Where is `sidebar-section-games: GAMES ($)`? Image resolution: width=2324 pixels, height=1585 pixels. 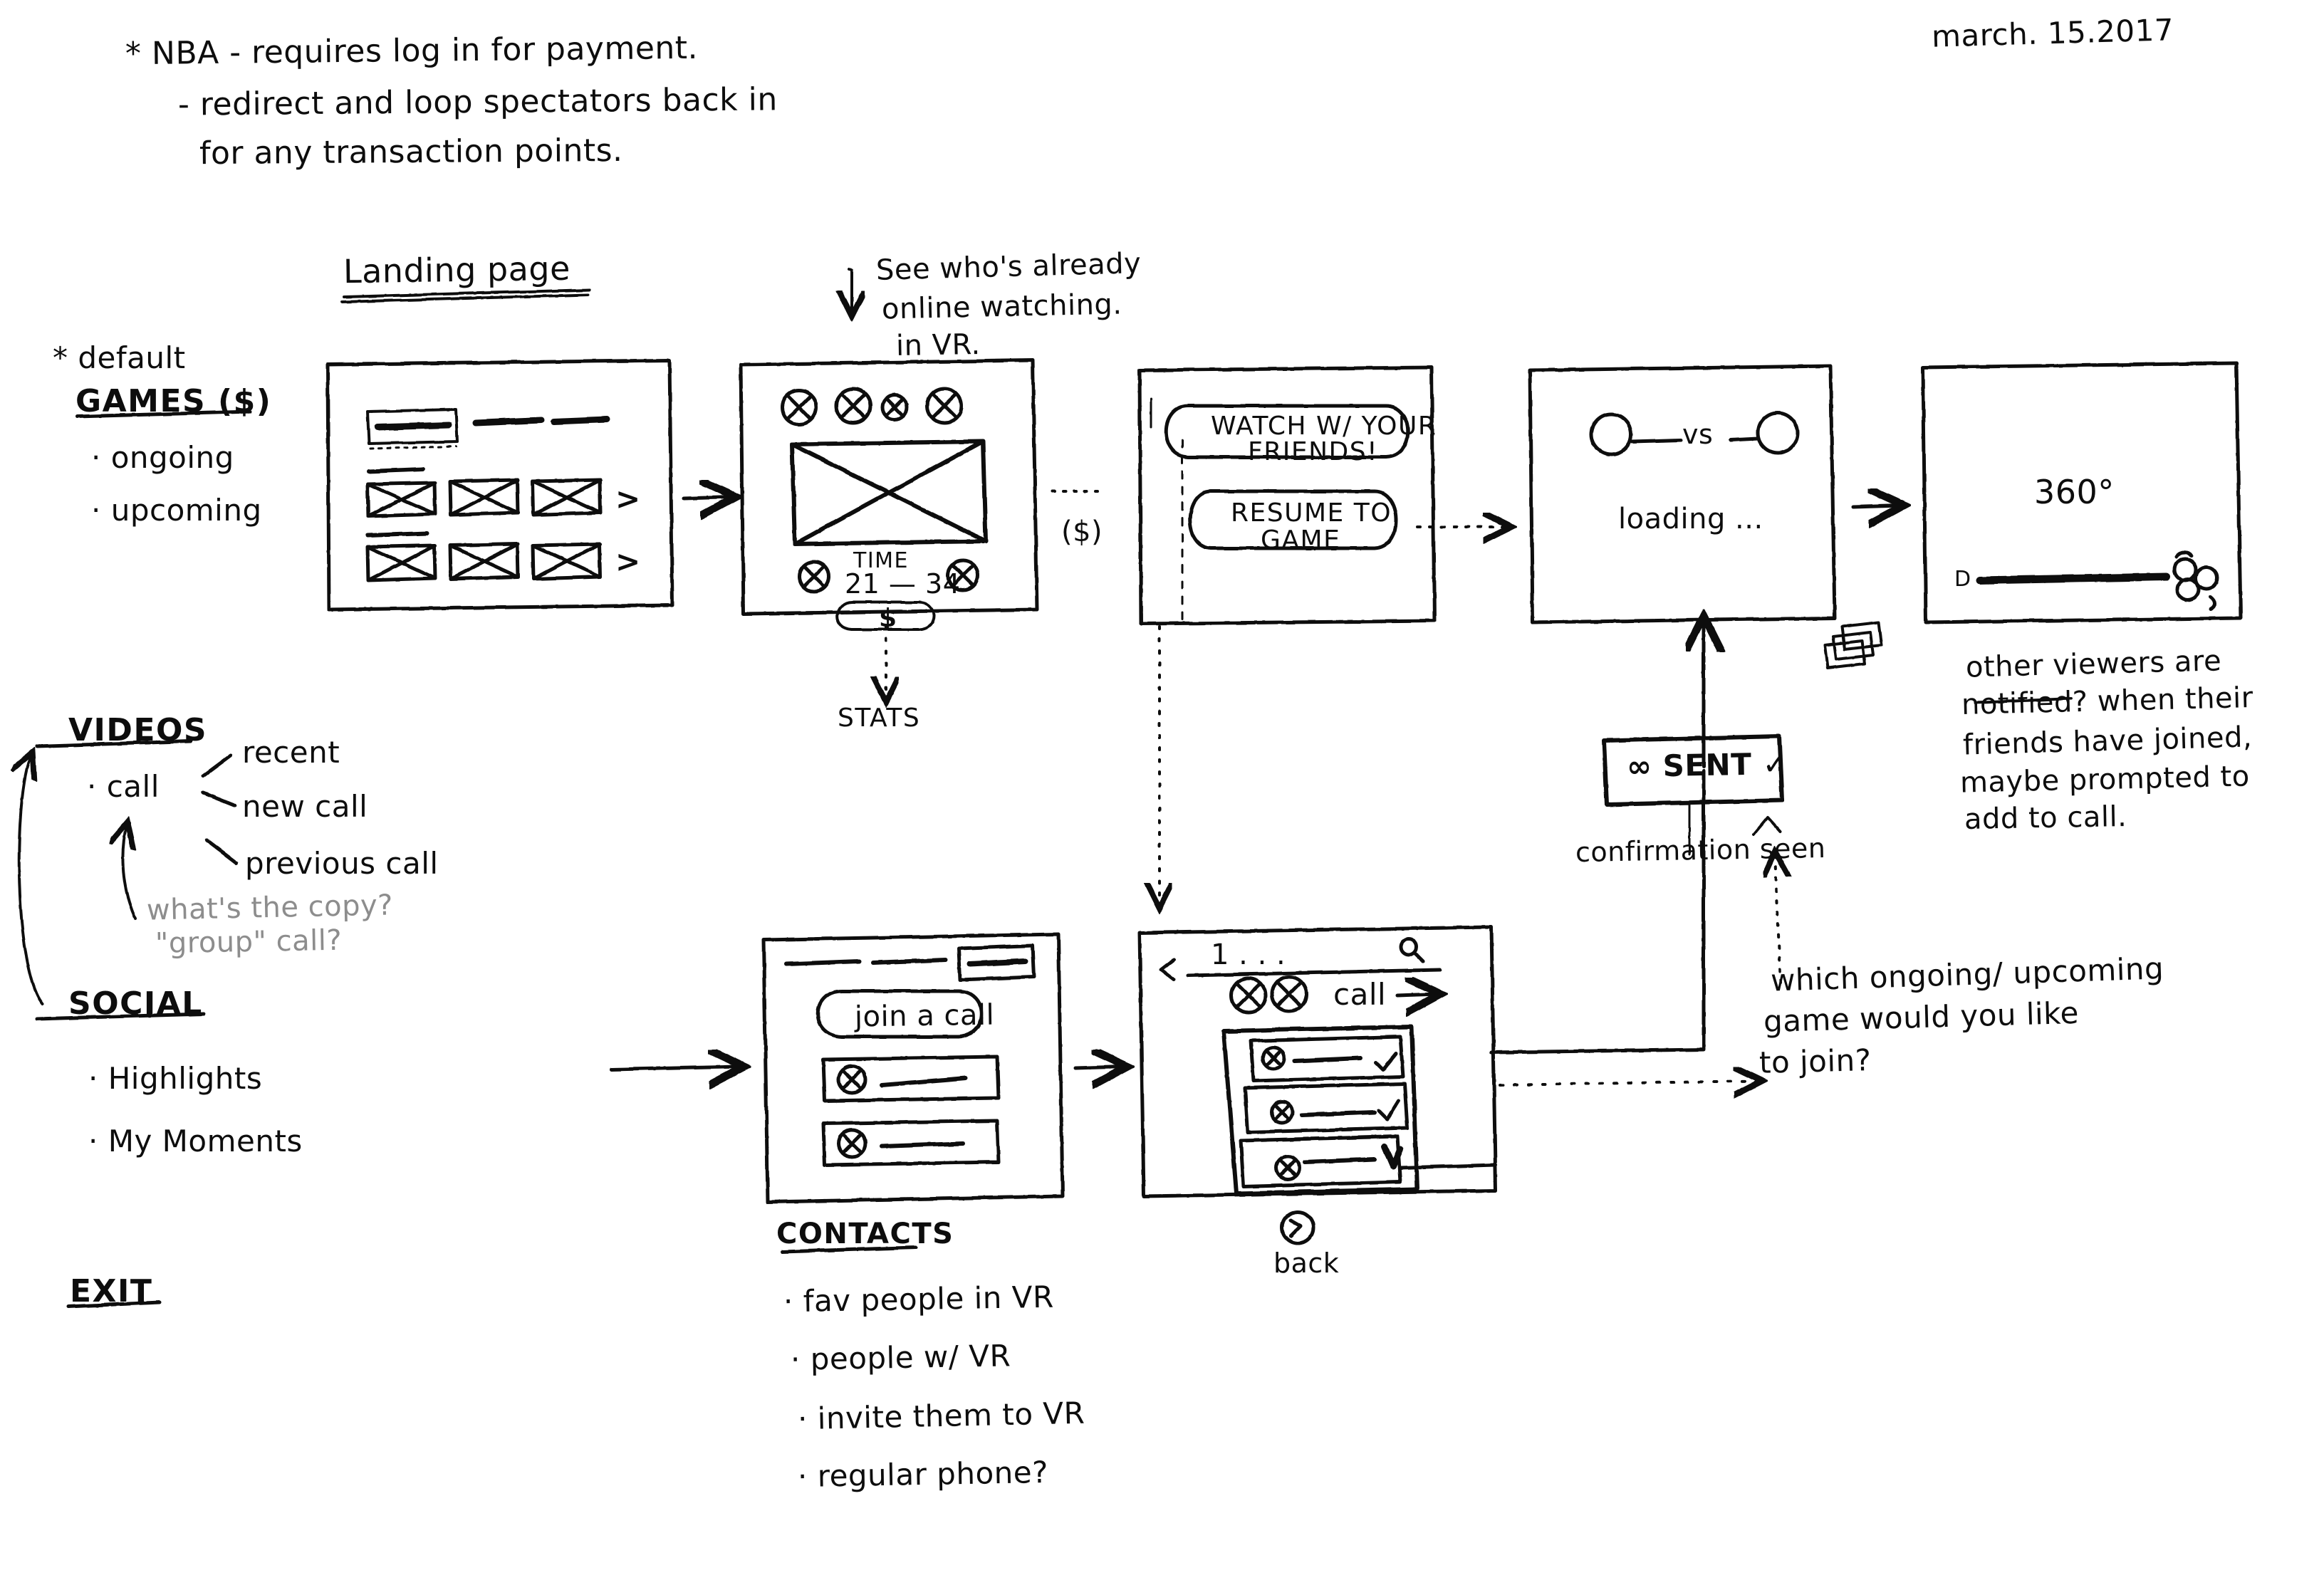 sidebar-section-games: GAMES ($) is located at coordinates (173, 401).